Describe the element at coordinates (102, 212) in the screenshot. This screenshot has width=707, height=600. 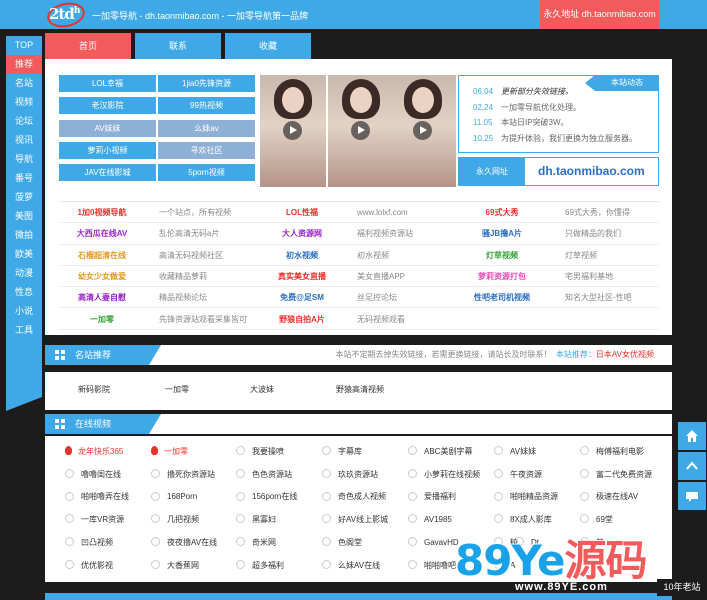
I see `site-link: 1加0视频导航` at that location.